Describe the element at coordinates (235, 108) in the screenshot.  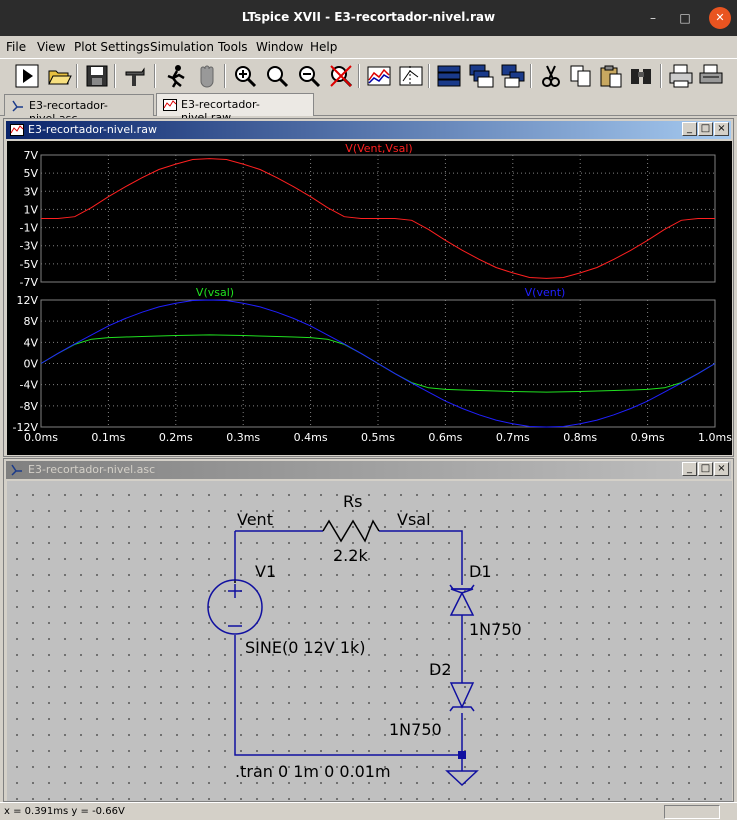
I see `tab-waveform: E3-recortador-nivel.raw` at that location.